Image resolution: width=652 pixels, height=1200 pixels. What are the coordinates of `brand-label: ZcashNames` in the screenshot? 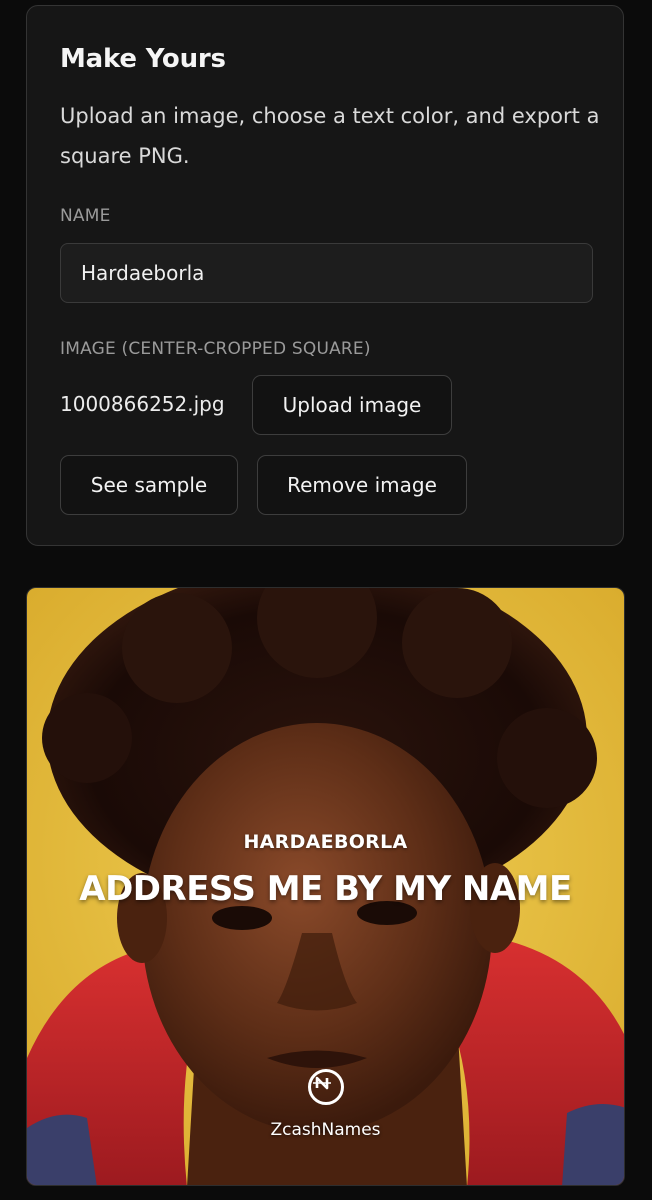 It's located at (325, 1130).